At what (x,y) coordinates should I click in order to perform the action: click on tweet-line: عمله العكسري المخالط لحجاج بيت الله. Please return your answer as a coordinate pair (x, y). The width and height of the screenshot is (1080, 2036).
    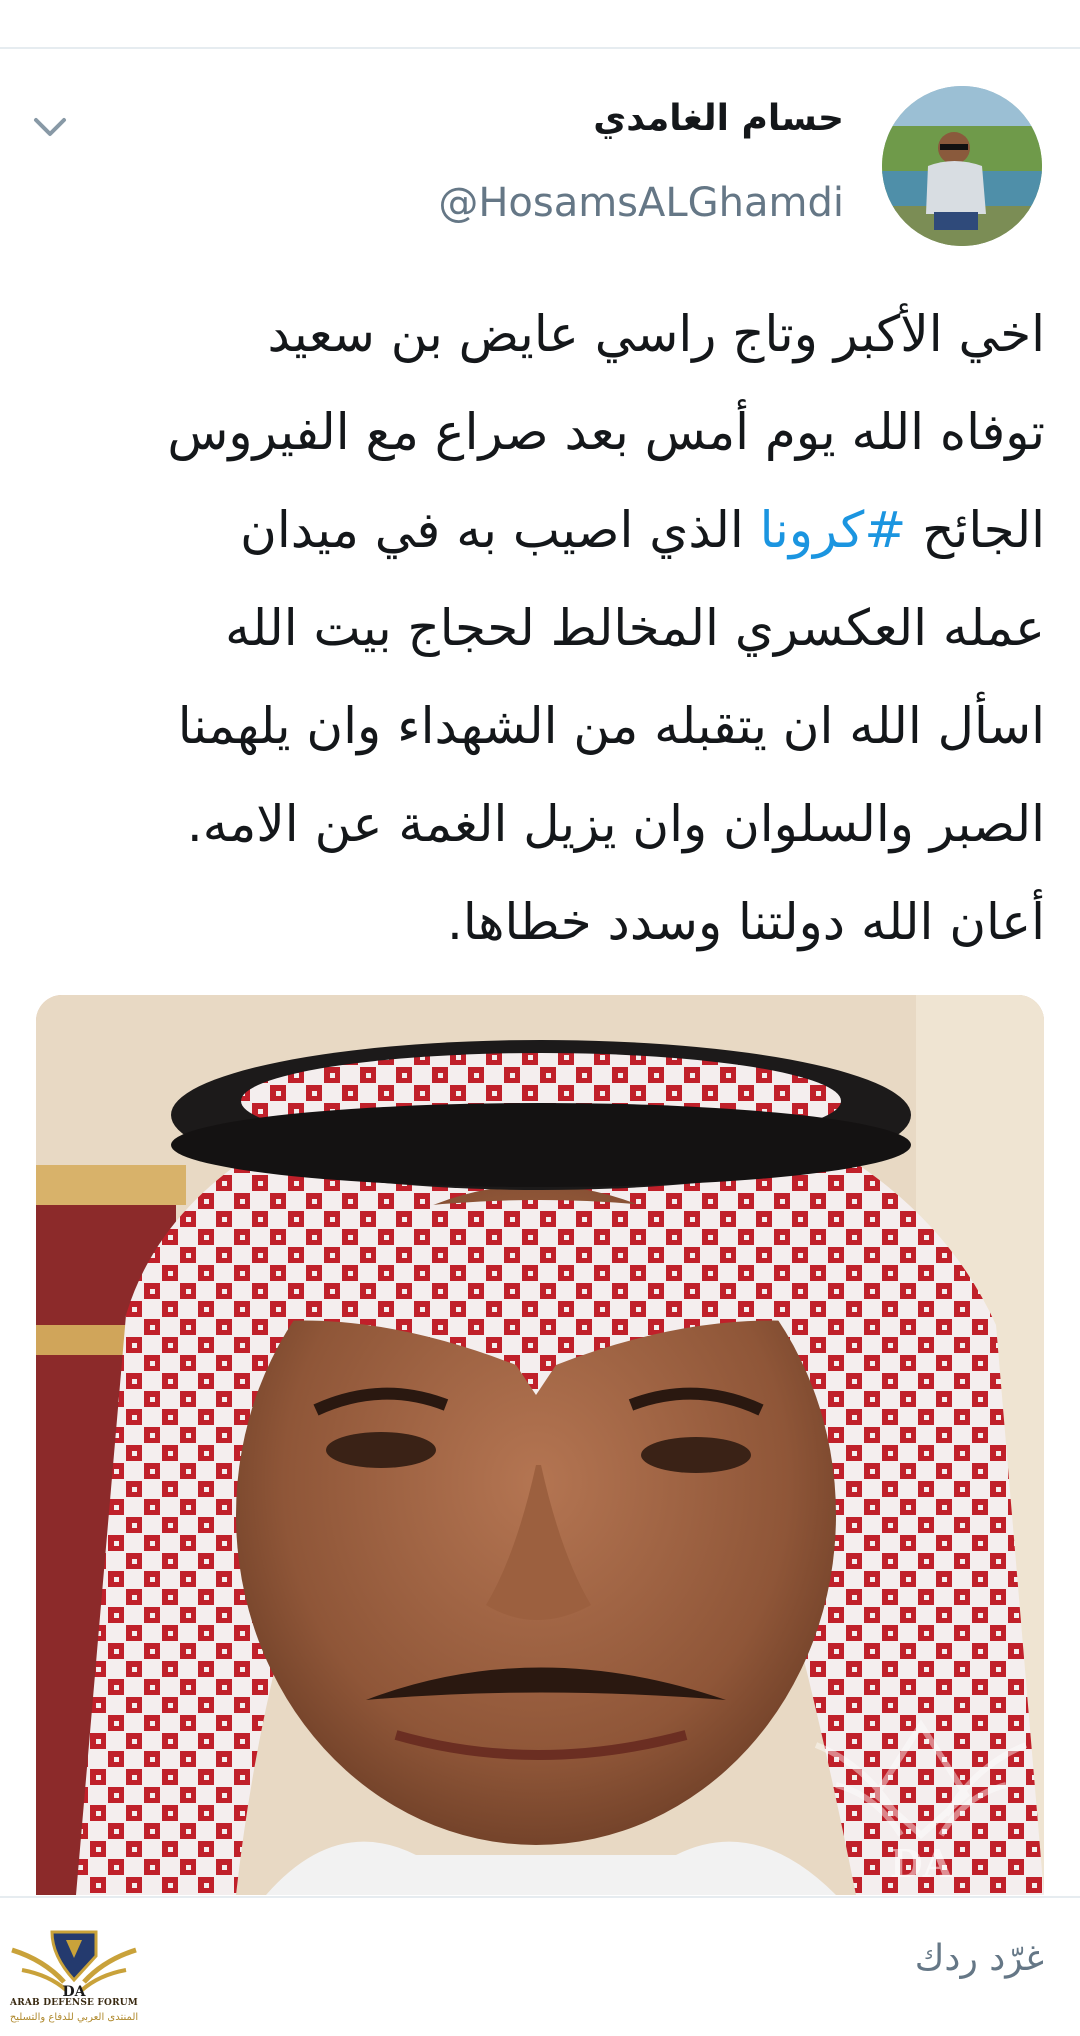
    Looking at the image, I should click on (542, 628).